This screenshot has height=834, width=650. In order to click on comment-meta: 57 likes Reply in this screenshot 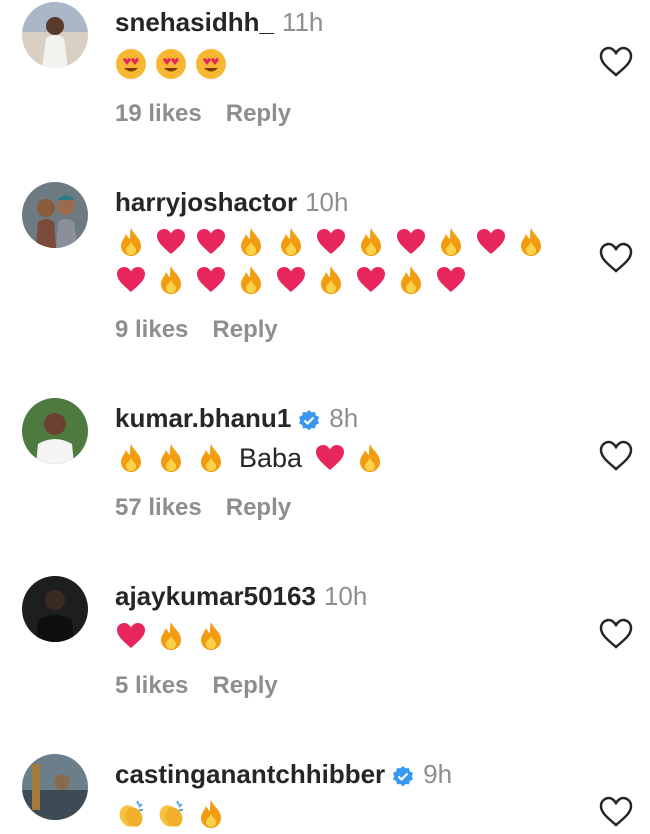, I will do `click(203, 508)`.